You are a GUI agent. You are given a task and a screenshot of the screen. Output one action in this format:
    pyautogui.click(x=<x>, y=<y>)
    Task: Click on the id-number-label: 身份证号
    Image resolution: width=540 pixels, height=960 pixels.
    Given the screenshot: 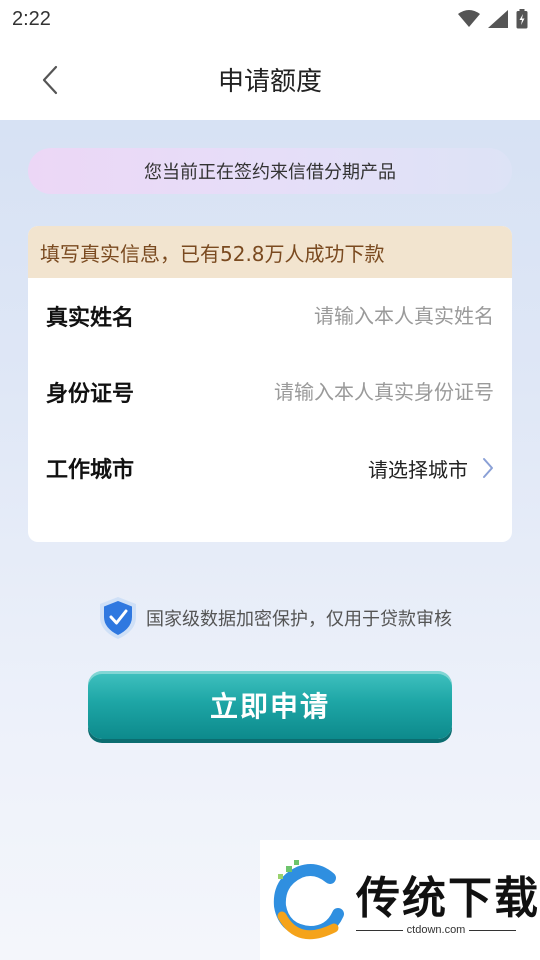 What is the action you would take?
    pyautogui.click(x=90, y=394)
    